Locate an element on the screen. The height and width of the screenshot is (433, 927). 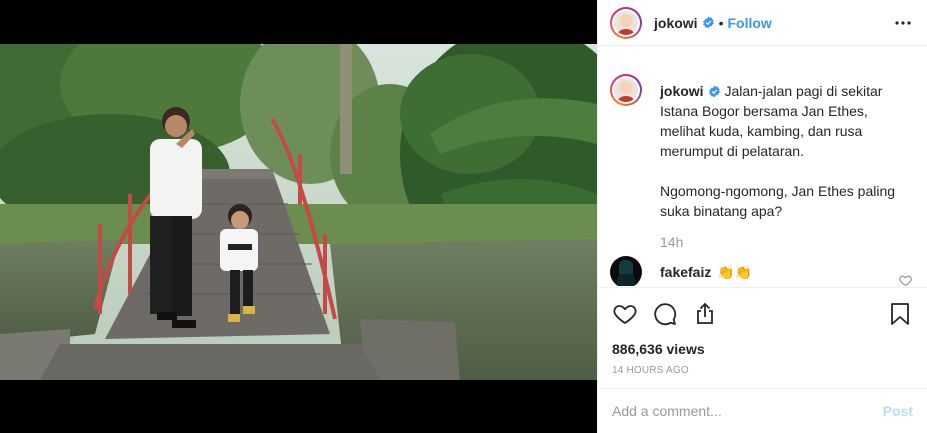
author-username: jokowi is located at coordinates (676, 23).